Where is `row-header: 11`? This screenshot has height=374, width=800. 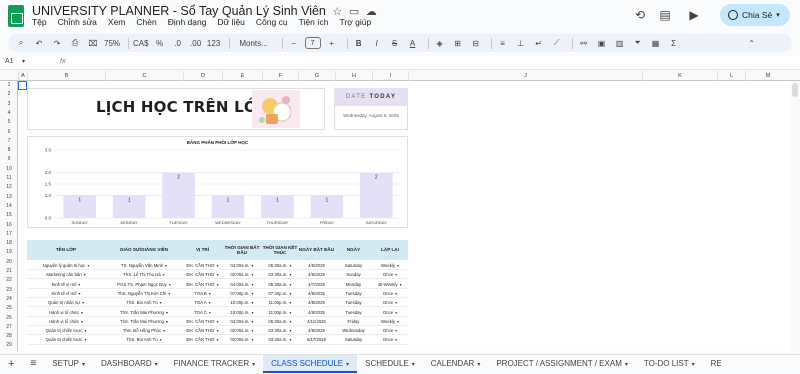 row-header: 11 is located at coordinates (9, 178).